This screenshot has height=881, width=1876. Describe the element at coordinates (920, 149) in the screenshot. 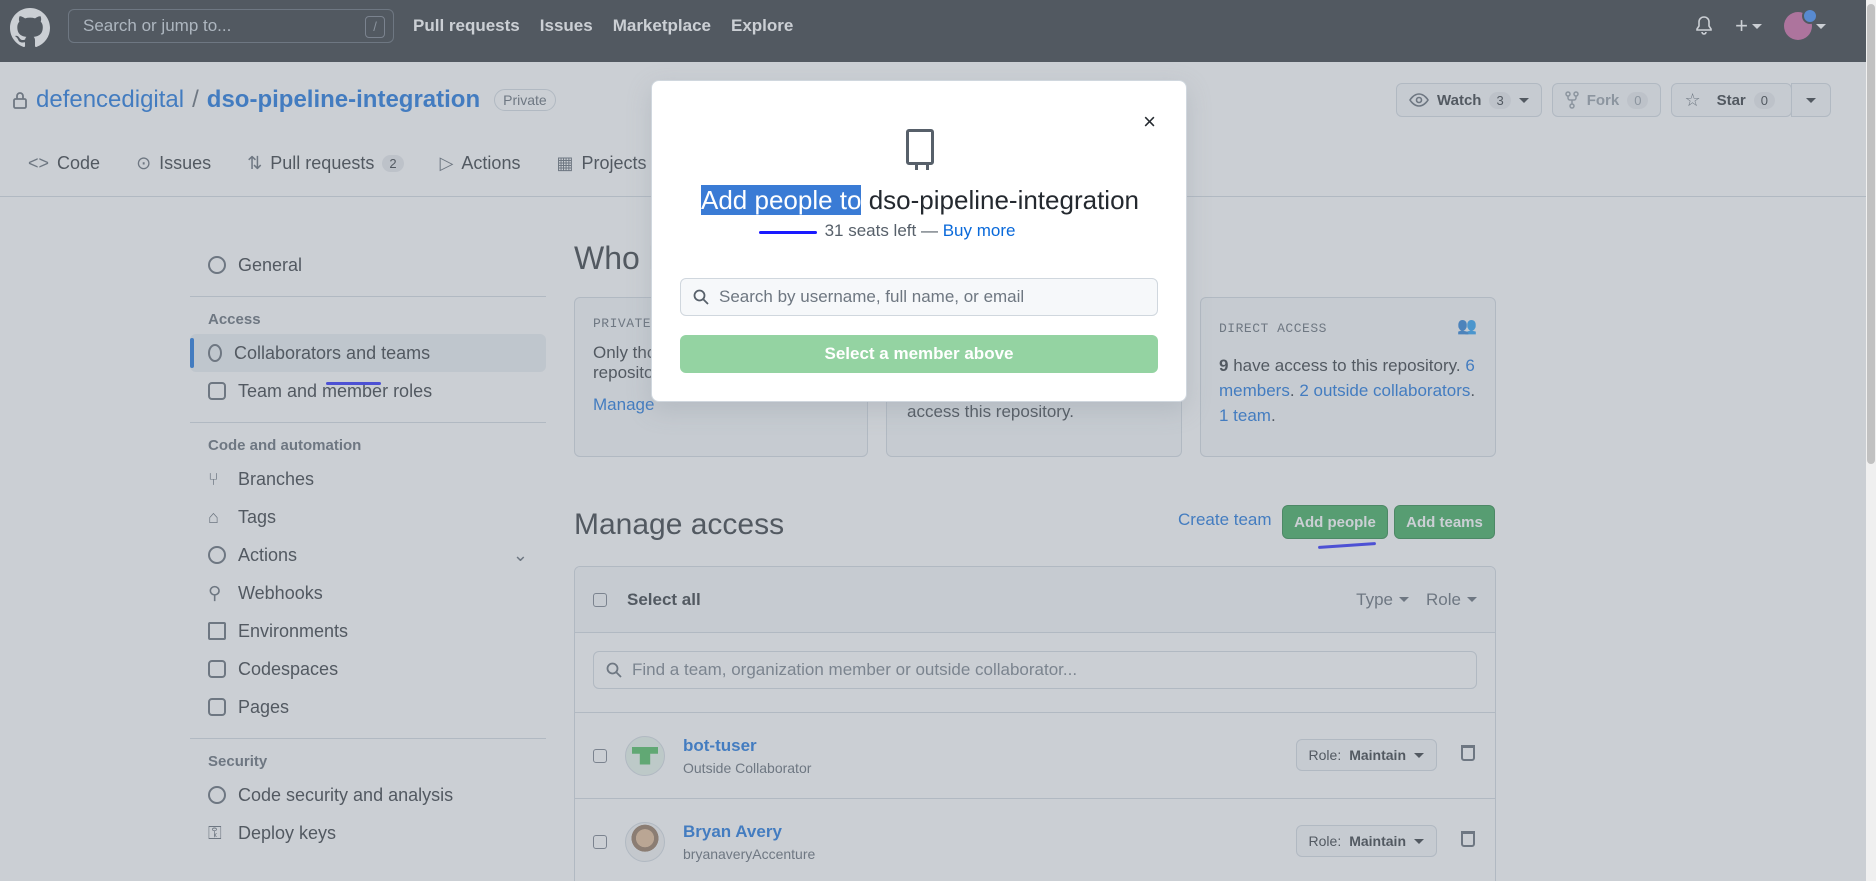

I see `repo-icon` at that location.